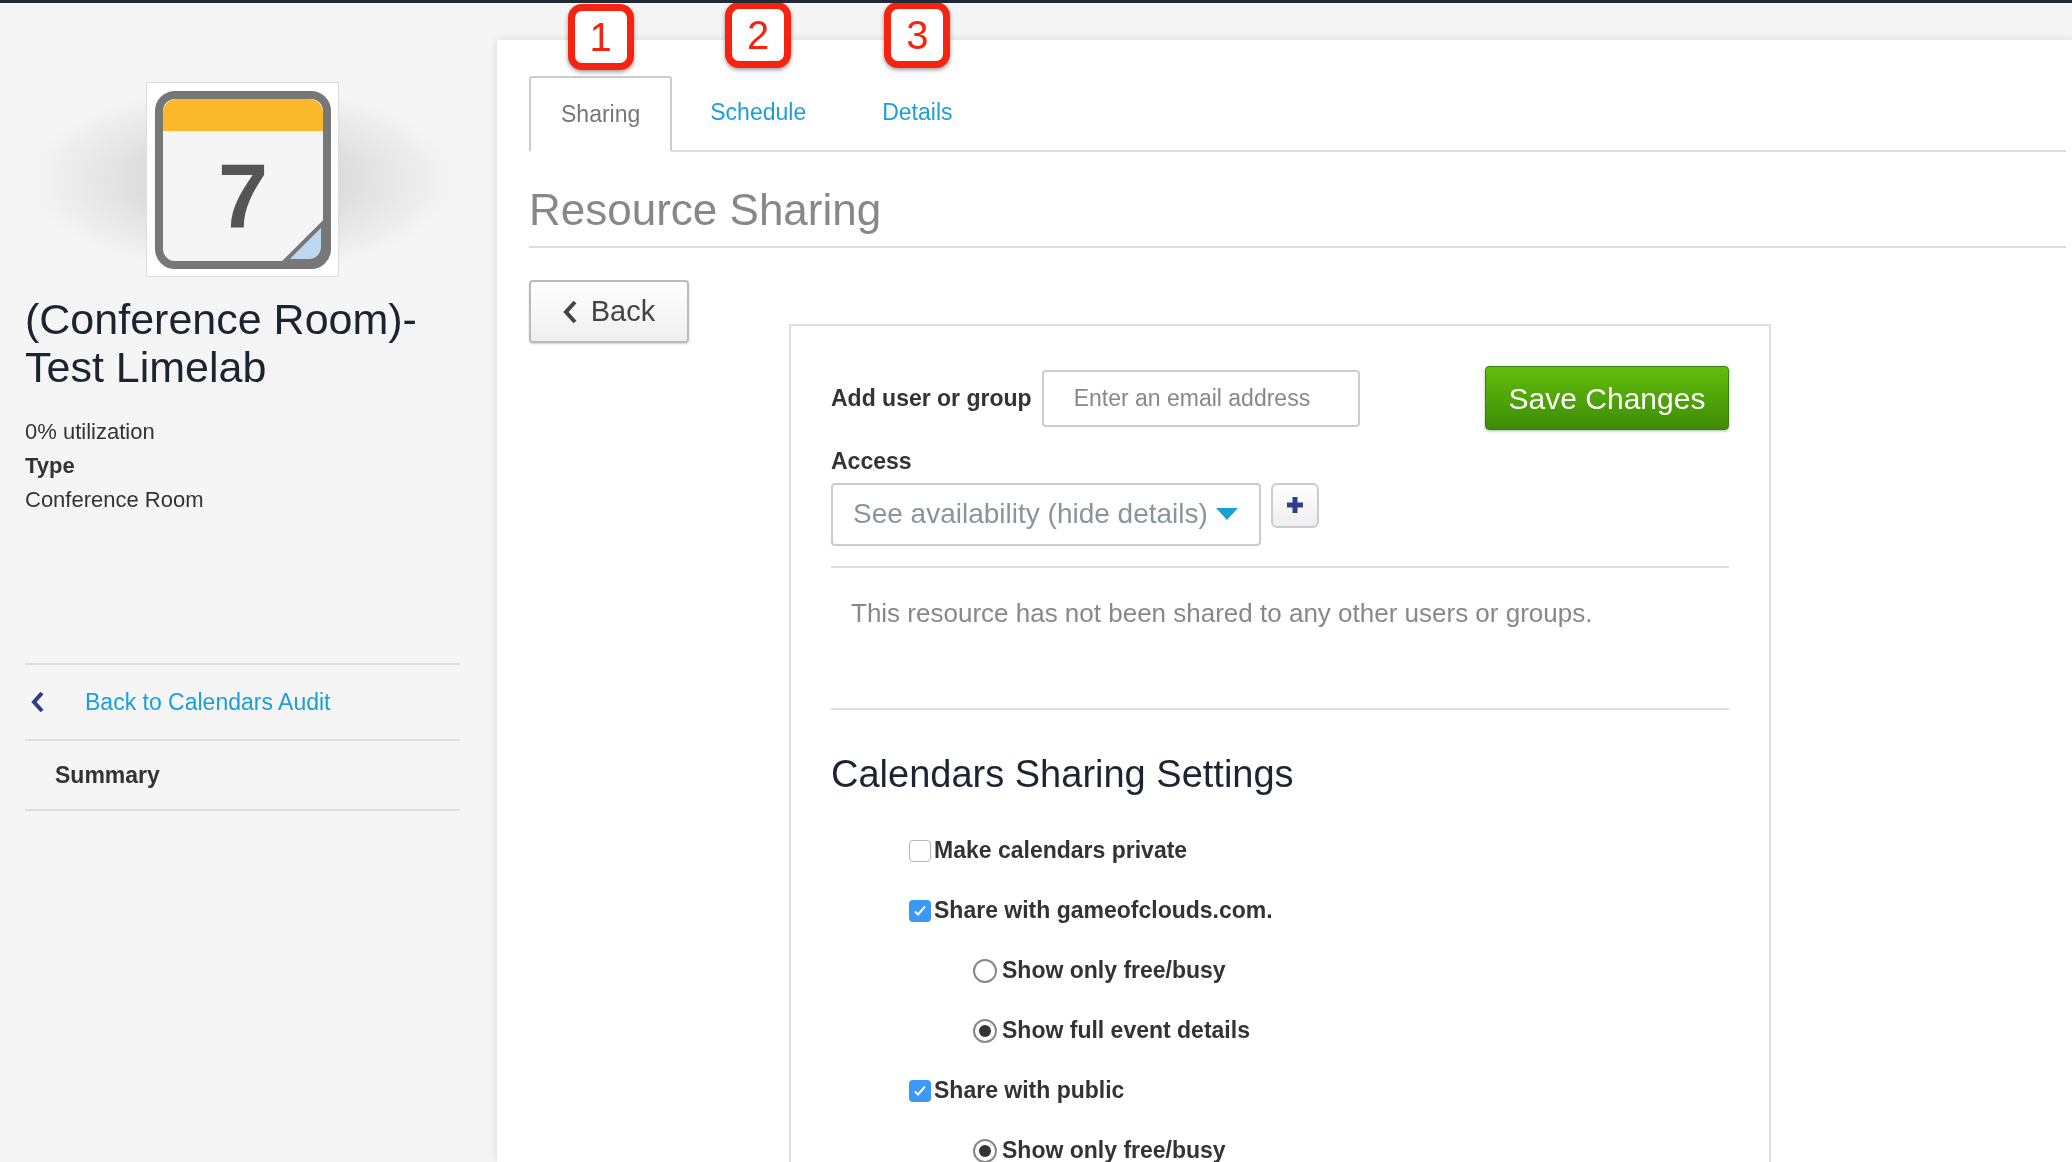 The image size is (2072, 1162). Describe the element at coordinates (609, 311) in the screenshot. I see `back-button: Back` at that location.